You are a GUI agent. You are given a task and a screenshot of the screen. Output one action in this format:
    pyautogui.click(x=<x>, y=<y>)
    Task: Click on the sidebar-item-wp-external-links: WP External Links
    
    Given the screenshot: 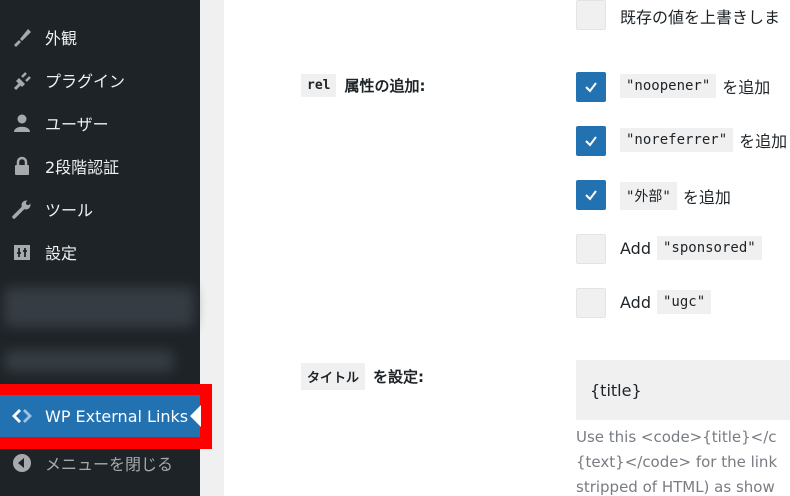 What is the action you would take?
    pyautogui.click(x=100, y=416)
    